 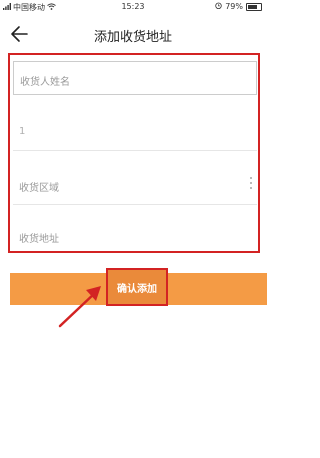 I want to click on page-header: 添加收货地址, so click(x=133, y=34).